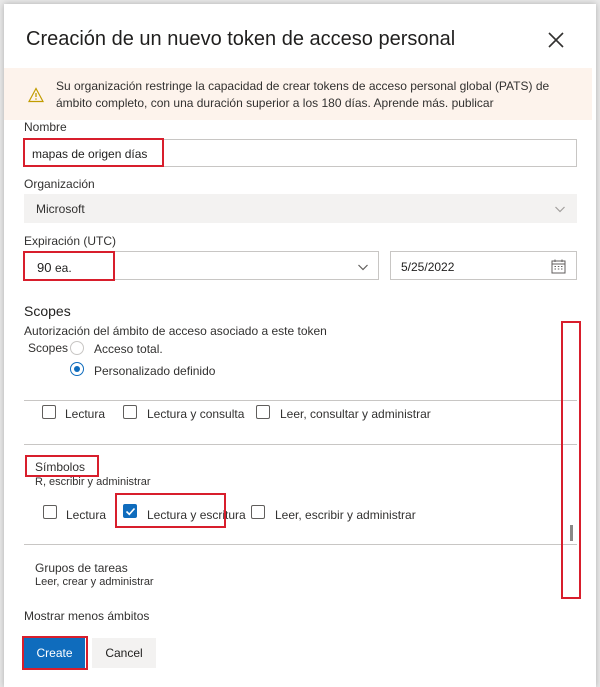  I want to click on organization-select: Microsoft, so click(300, 208).